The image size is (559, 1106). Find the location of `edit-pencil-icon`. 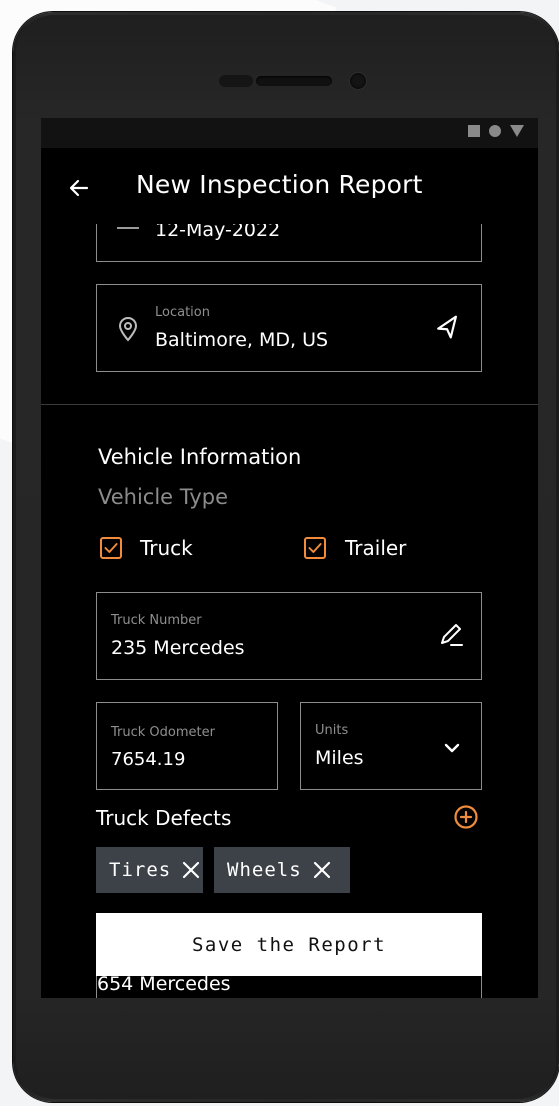

edit-pencil-icon is located at coordinates (451, 635).